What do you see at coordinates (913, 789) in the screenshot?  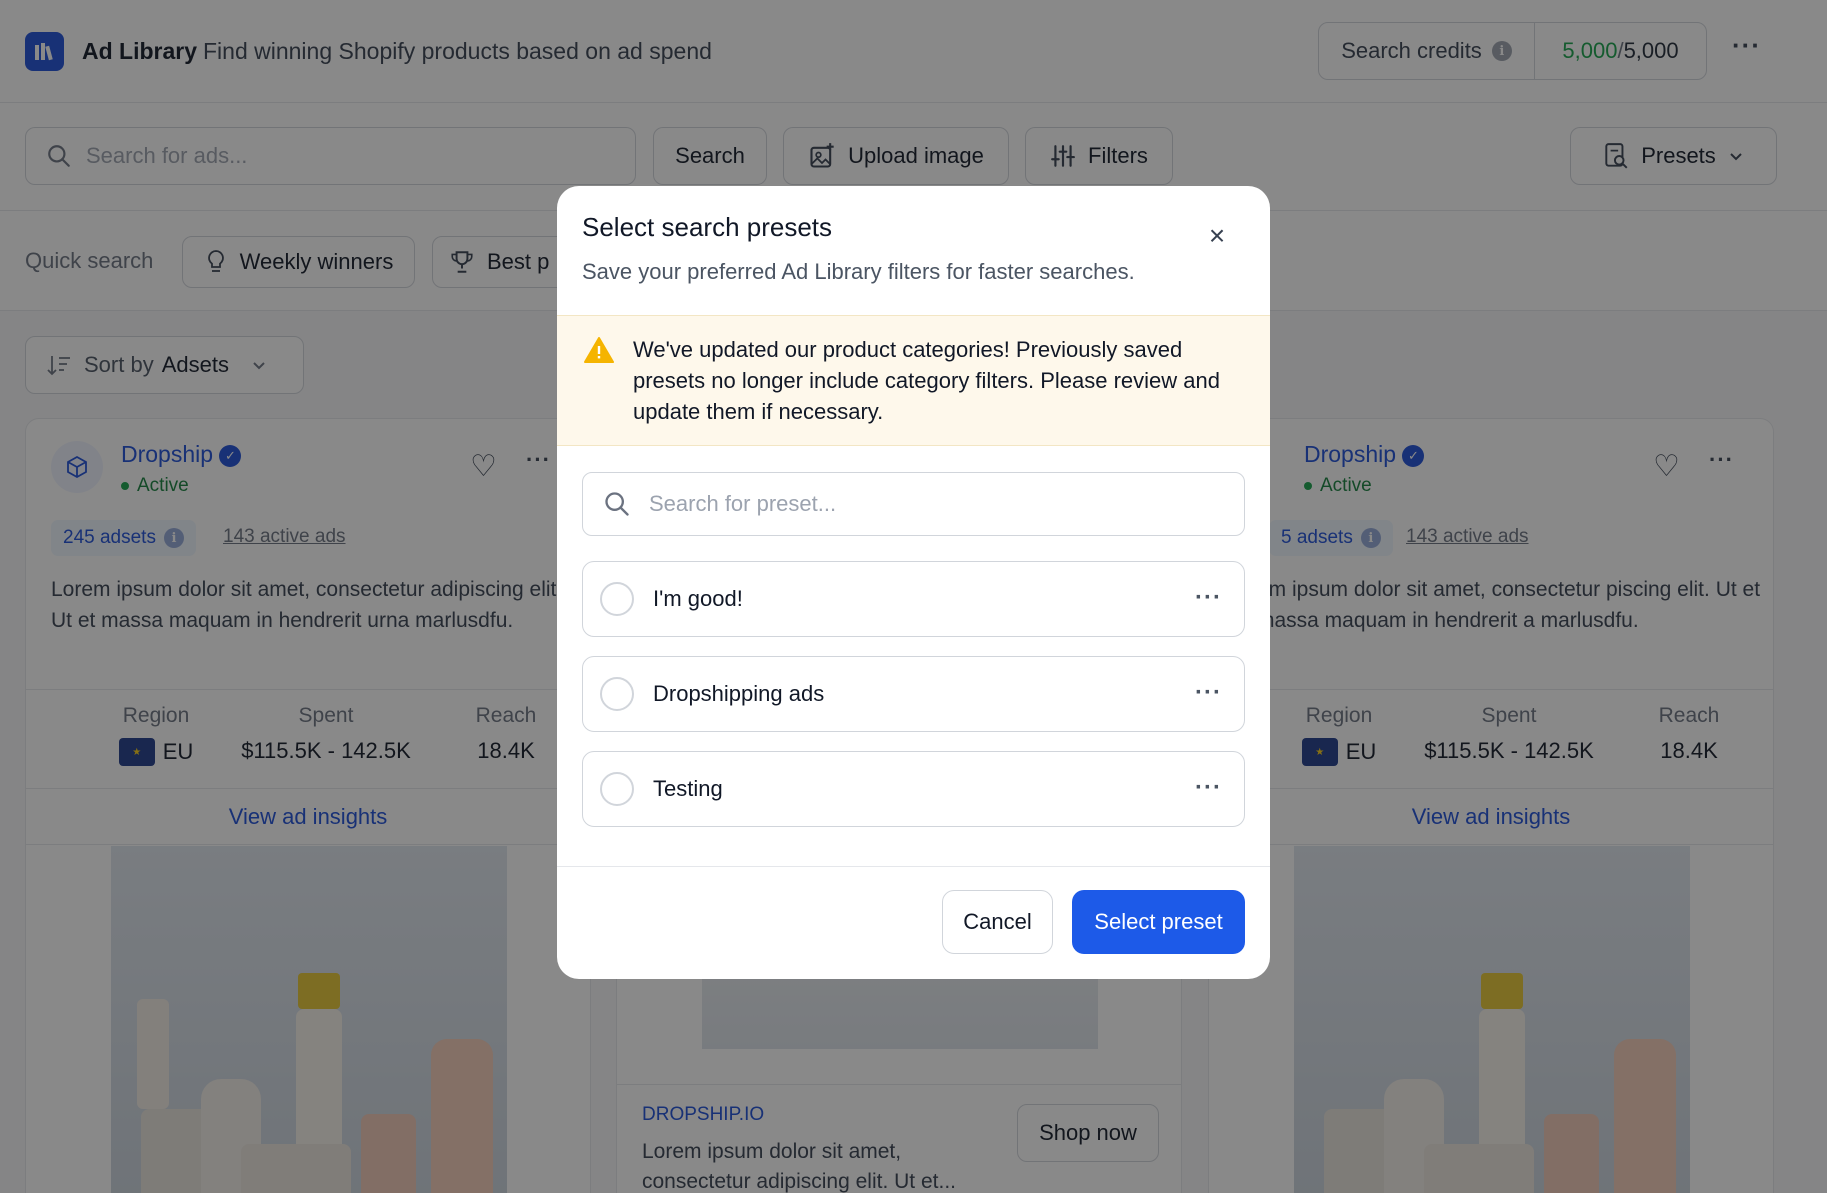 I see `preset-item: Testing ···` at bounding box center [913, 789].